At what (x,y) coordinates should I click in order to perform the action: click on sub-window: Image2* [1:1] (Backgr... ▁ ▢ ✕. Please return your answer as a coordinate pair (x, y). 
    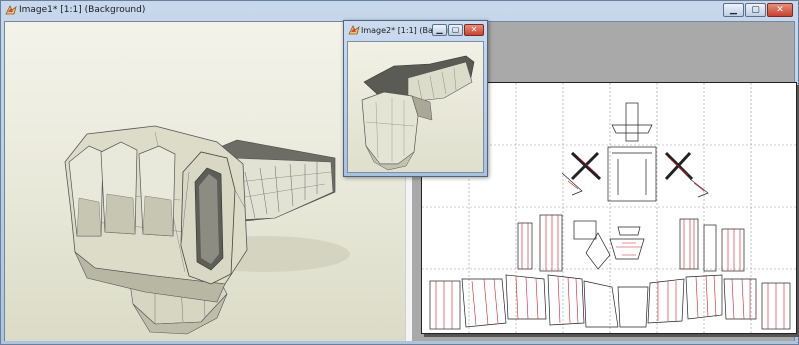
    Looking at the image, I should click on (415, 98).